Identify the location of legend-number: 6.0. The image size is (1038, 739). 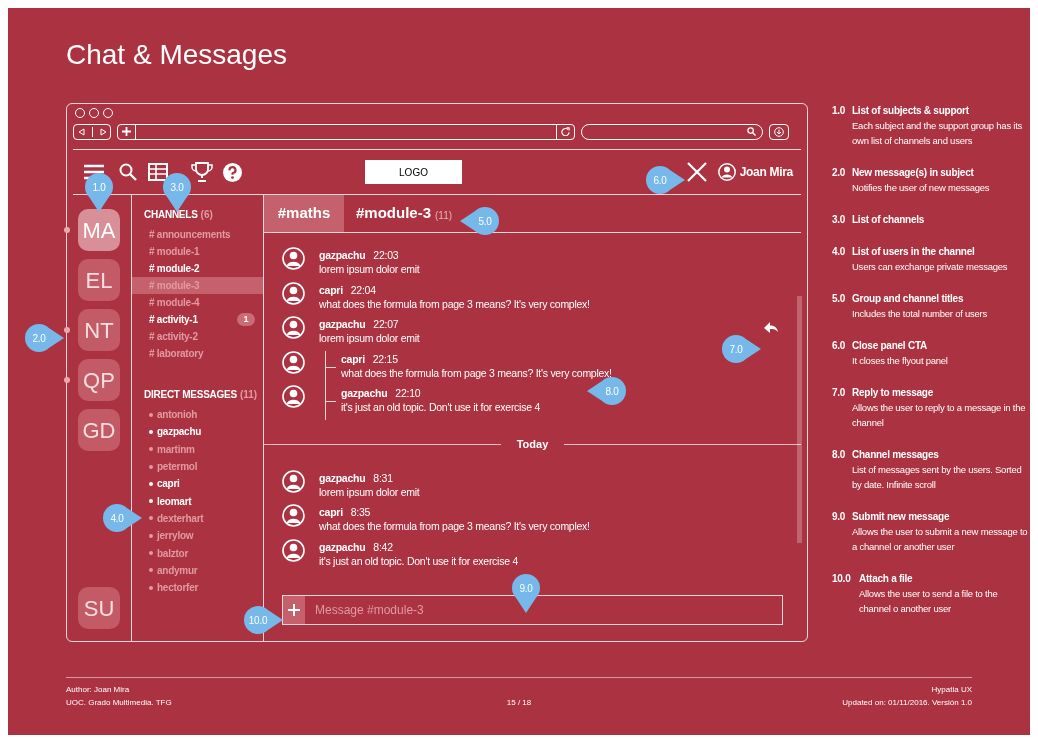
(839, 346).